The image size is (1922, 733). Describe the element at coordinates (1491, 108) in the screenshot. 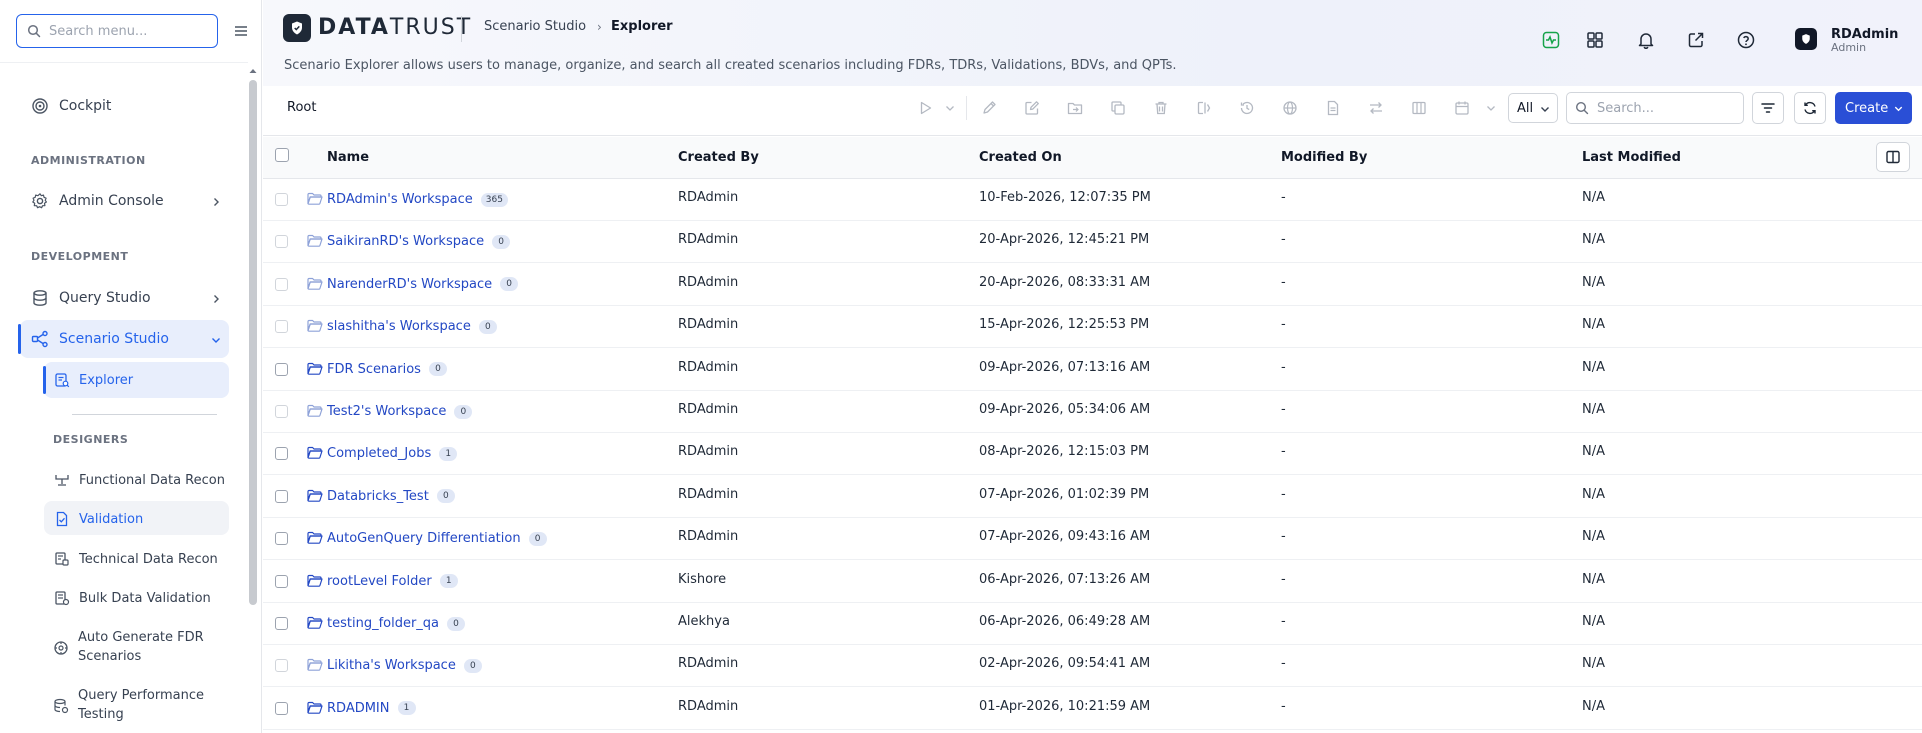

I see `schedule-dropdown-button` at that location.